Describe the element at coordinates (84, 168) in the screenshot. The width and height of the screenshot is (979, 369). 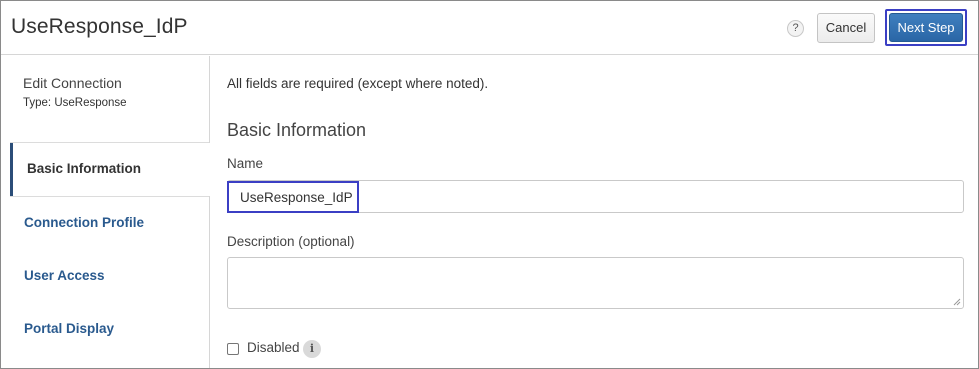
I see `sidebar-item-label: Basic Information` at that location.